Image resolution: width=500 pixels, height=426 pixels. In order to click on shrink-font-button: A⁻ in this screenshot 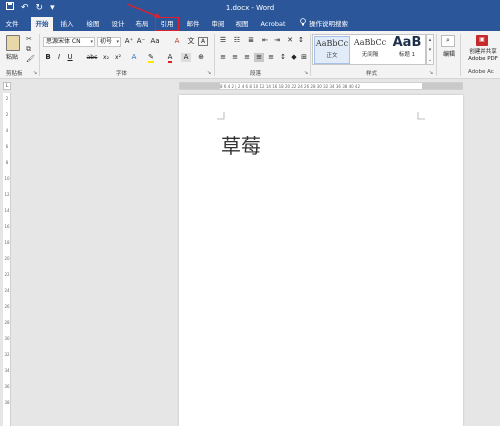, I will do `click(141, 41)`.